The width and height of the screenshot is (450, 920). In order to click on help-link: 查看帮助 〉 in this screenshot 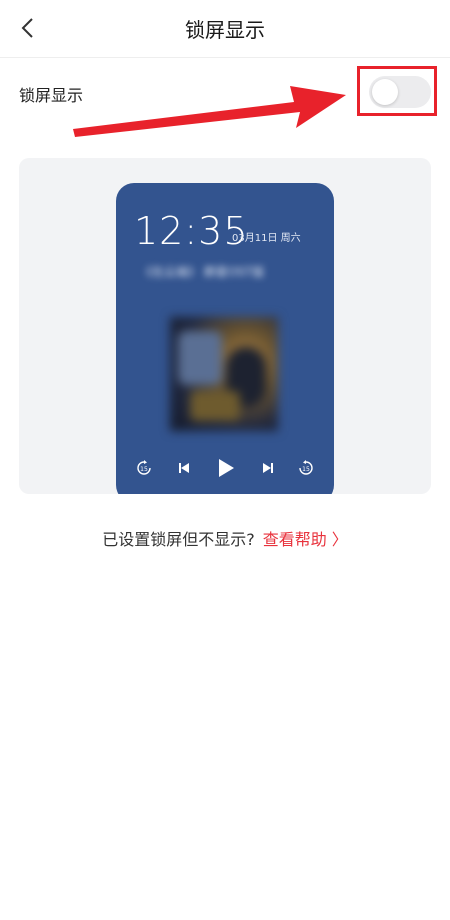, I will do `click(305, 539)`.